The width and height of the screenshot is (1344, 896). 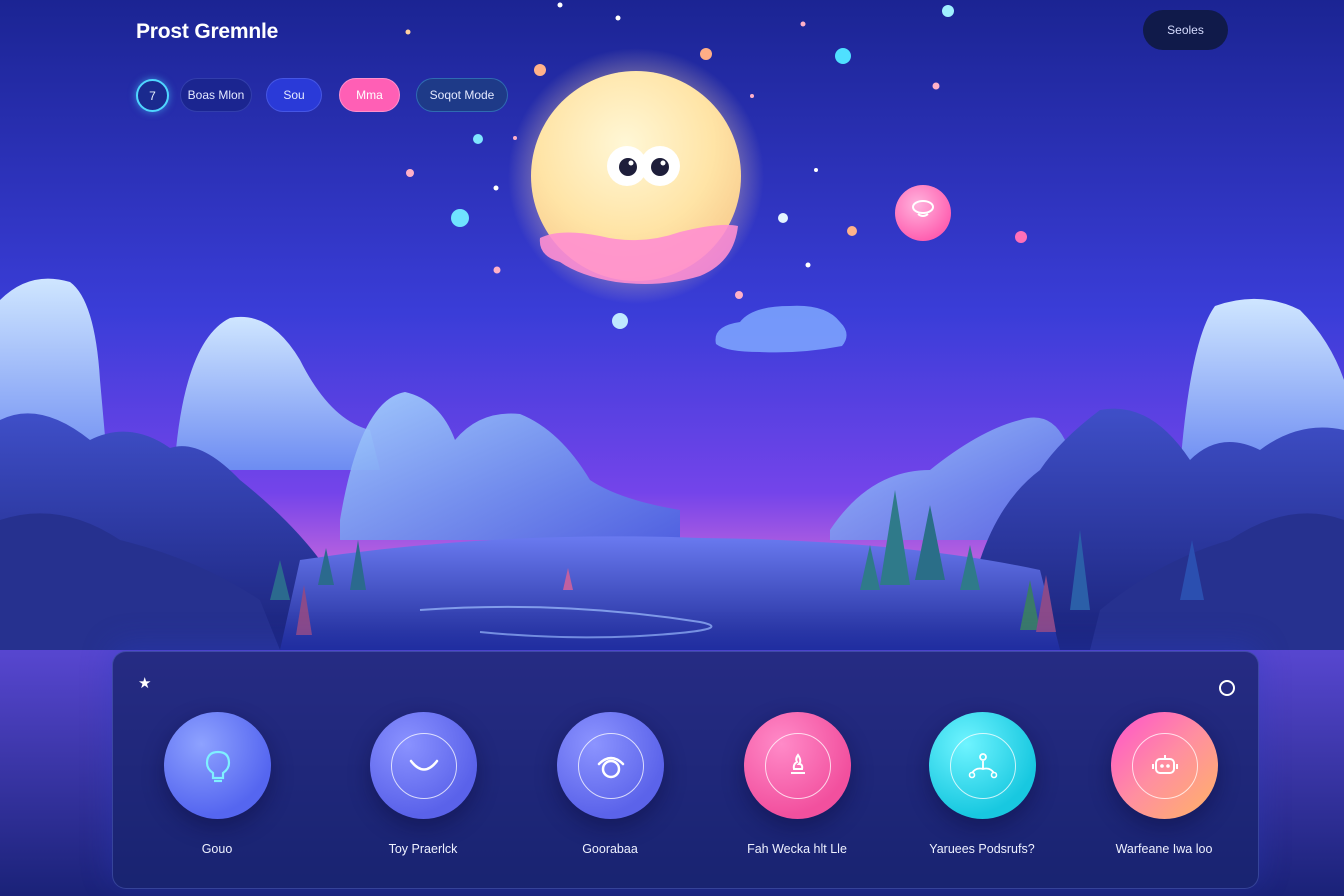 What do you see at coordinates (610, 849) in the screenshot?
I see `panel-item-label: Goorabaa` at bounding box center [610, 849].